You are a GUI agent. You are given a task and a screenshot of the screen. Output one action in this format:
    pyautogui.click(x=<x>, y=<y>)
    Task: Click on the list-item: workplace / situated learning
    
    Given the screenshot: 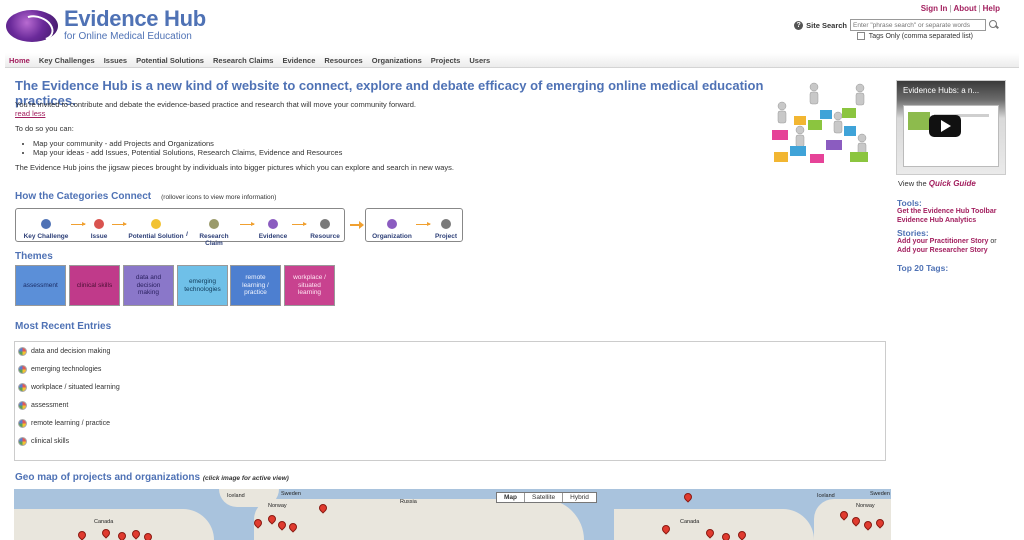 What is the action you would take?
    pyautogui.click(x=69, y=387)
    